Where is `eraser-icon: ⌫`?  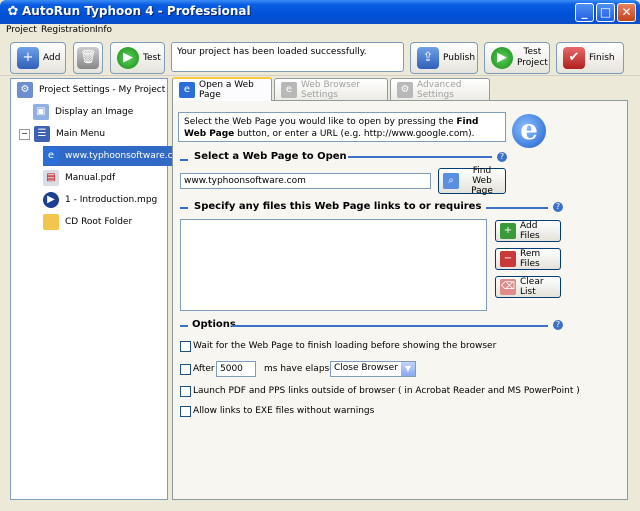
eraser-icon: ⌫ is located at coordinates (508, 287).